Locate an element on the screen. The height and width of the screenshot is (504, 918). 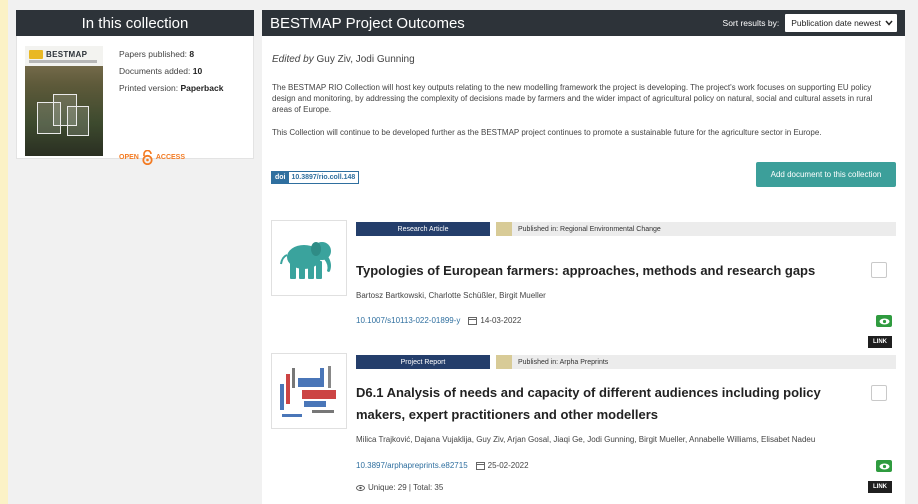
documents-icon is located at coordinates (64, 115).